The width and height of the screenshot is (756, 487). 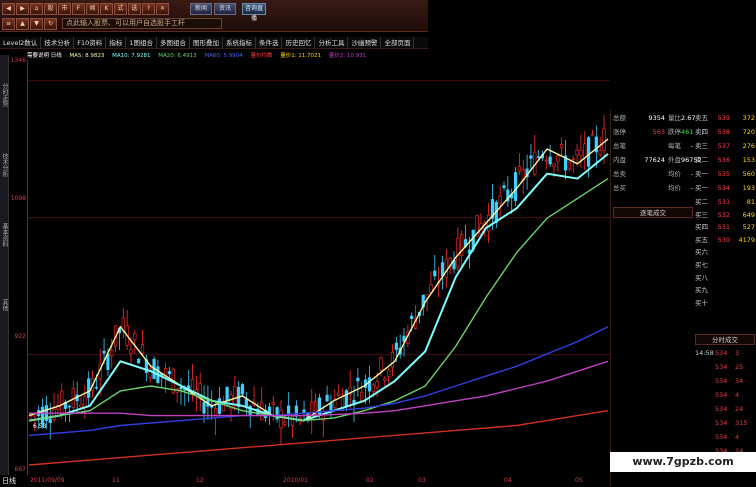 What do you see at coordinates (725, 339) in the screenshot?
I see `time-trade-button: 分时成交` at bounding box center [725, 339].